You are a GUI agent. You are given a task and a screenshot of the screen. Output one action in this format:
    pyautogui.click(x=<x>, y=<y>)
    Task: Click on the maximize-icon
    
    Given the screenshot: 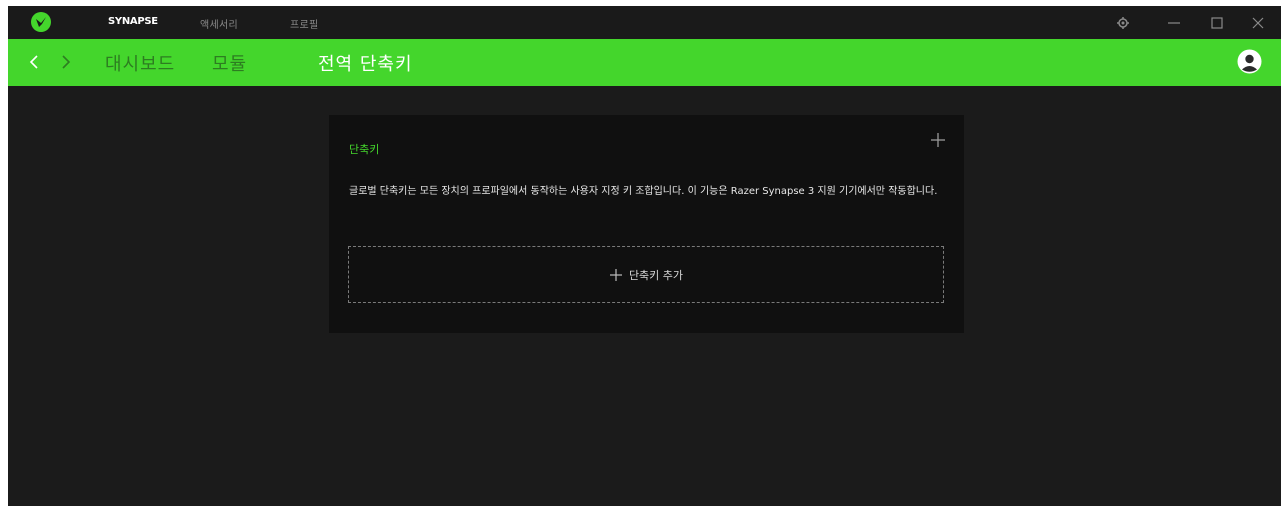 What is the action you would take?
    pyautogui.click(x=1217, y=23)
    